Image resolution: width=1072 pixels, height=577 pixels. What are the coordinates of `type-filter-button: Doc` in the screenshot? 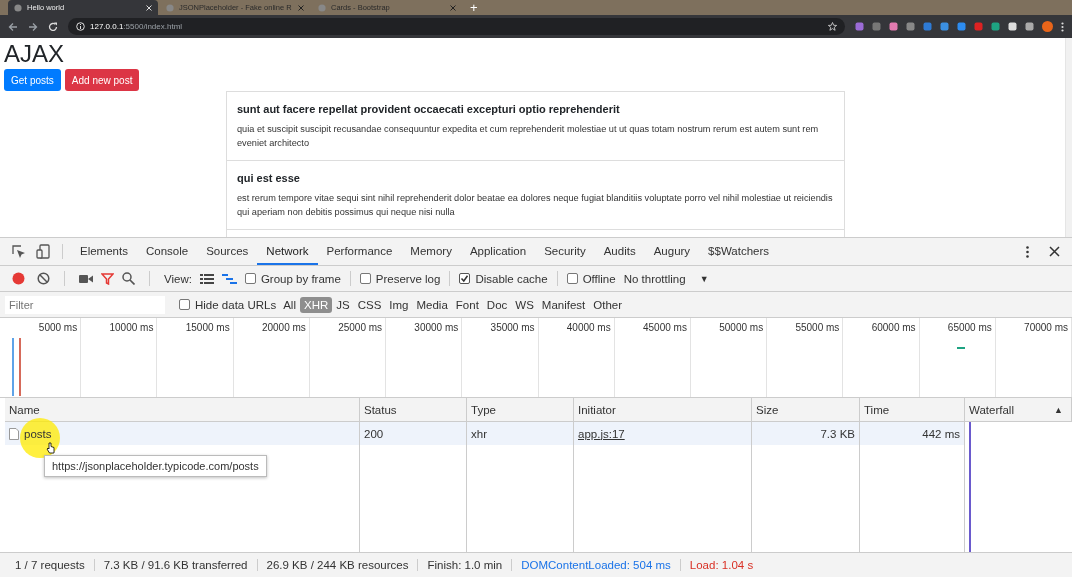 It's located at (497, 304).